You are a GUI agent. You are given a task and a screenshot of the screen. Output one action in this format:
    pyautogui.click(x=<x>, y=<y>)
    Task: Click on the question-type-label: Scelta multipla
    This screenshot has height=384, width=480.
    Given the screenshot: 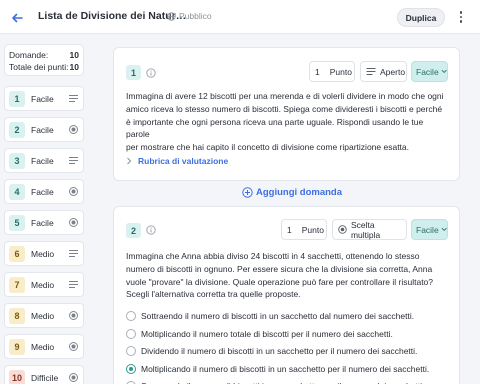 What is the action you would take?
    pyautogui.click(x=365, y=229)
    